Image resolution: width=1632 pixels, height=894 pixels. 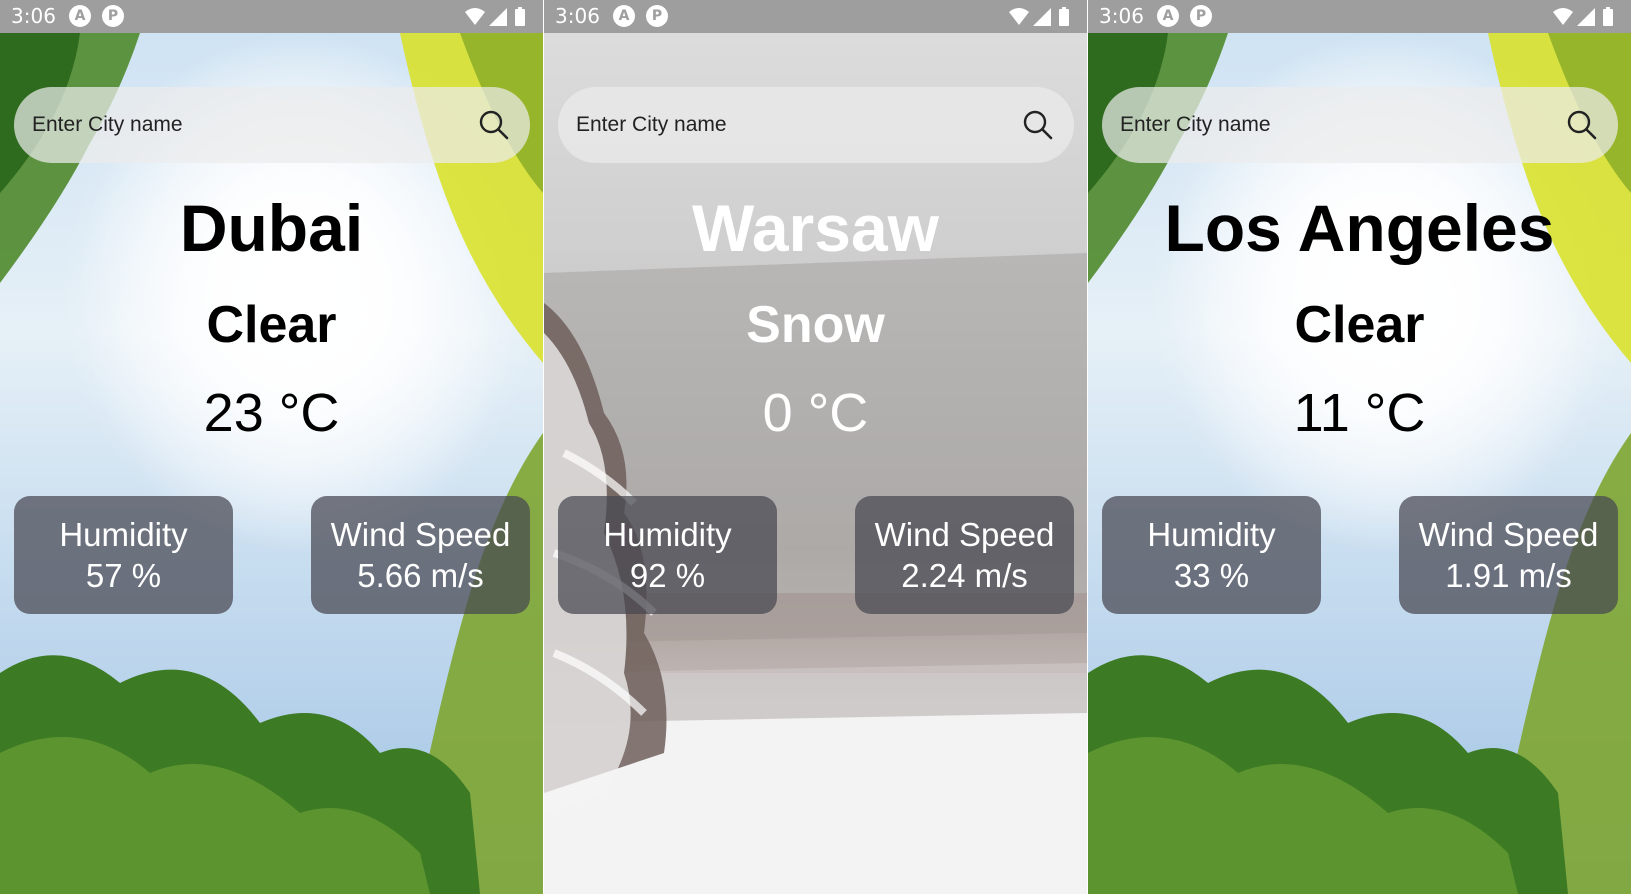 I want to click on humidity-value: 92 %, so click(x=667, y=575).